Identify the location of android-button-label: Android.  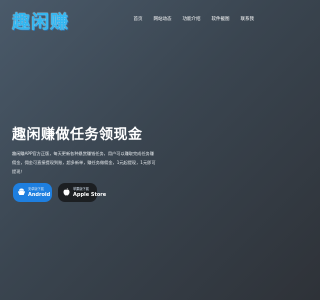
(39, 195).